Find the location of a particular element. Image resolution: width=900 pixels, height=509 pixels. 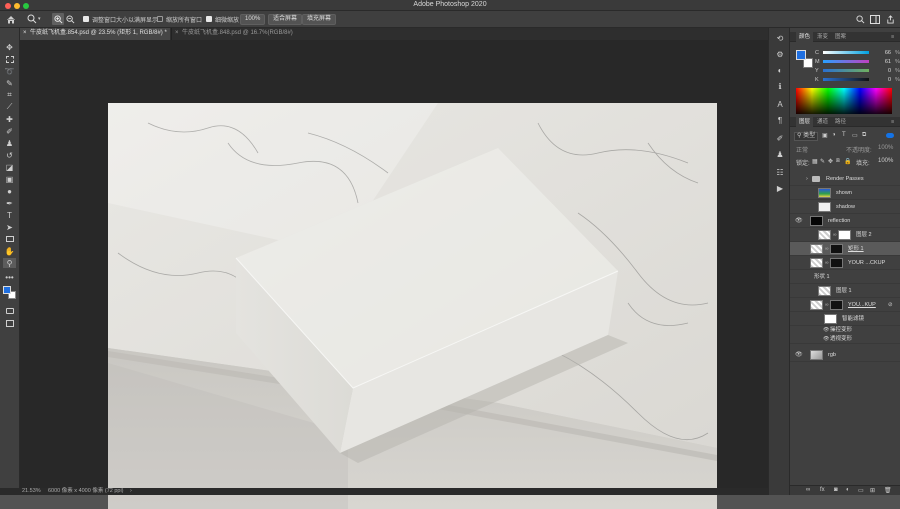

zoom-tool: ⚲ is located at coordinates (9, 263).